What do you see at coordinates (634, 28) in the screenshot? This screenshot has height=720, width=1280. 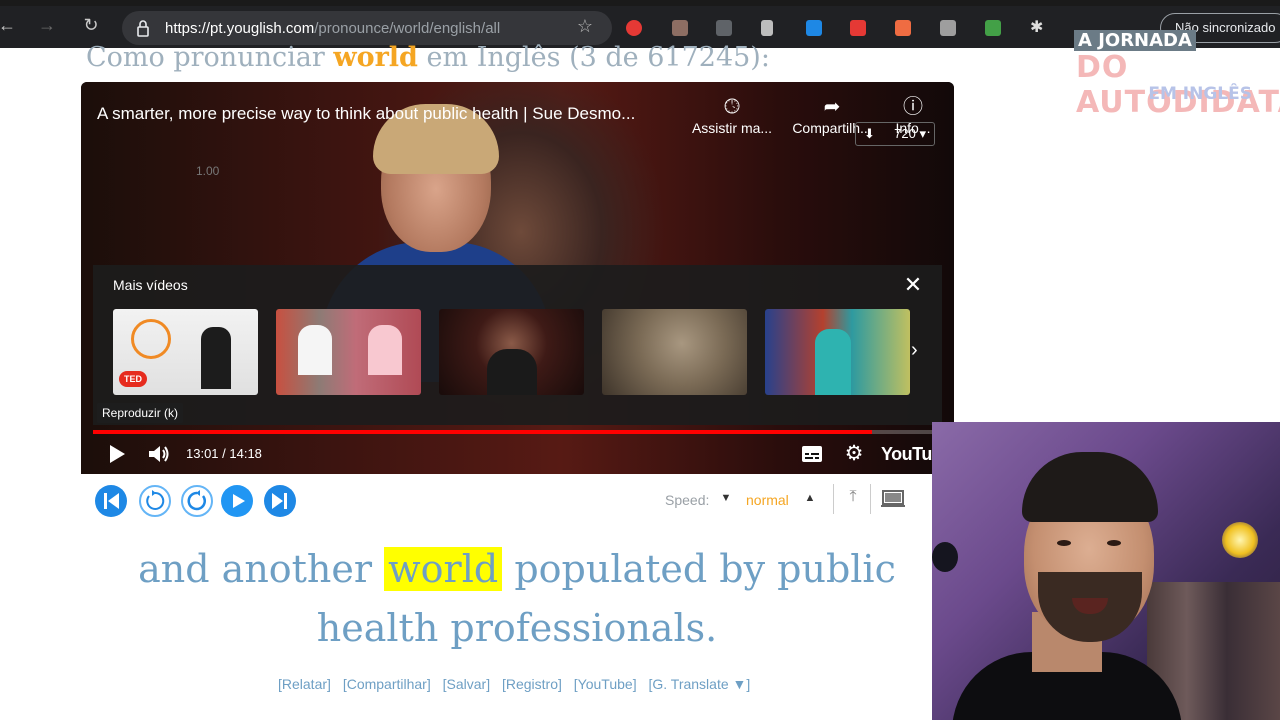 I see `extension-red-icon` at bounding box center [634, 28].